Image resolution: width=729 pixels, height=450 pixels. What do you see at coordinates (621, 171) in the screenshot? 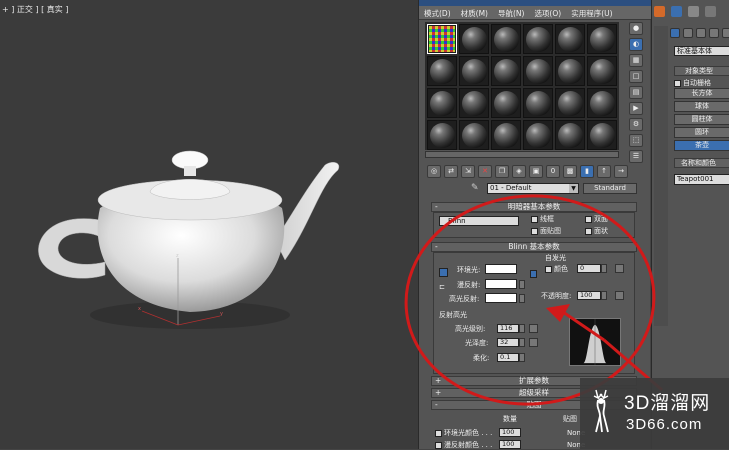
I see `go-forward-sibling-icon: →` at bounding box center [621, 171].